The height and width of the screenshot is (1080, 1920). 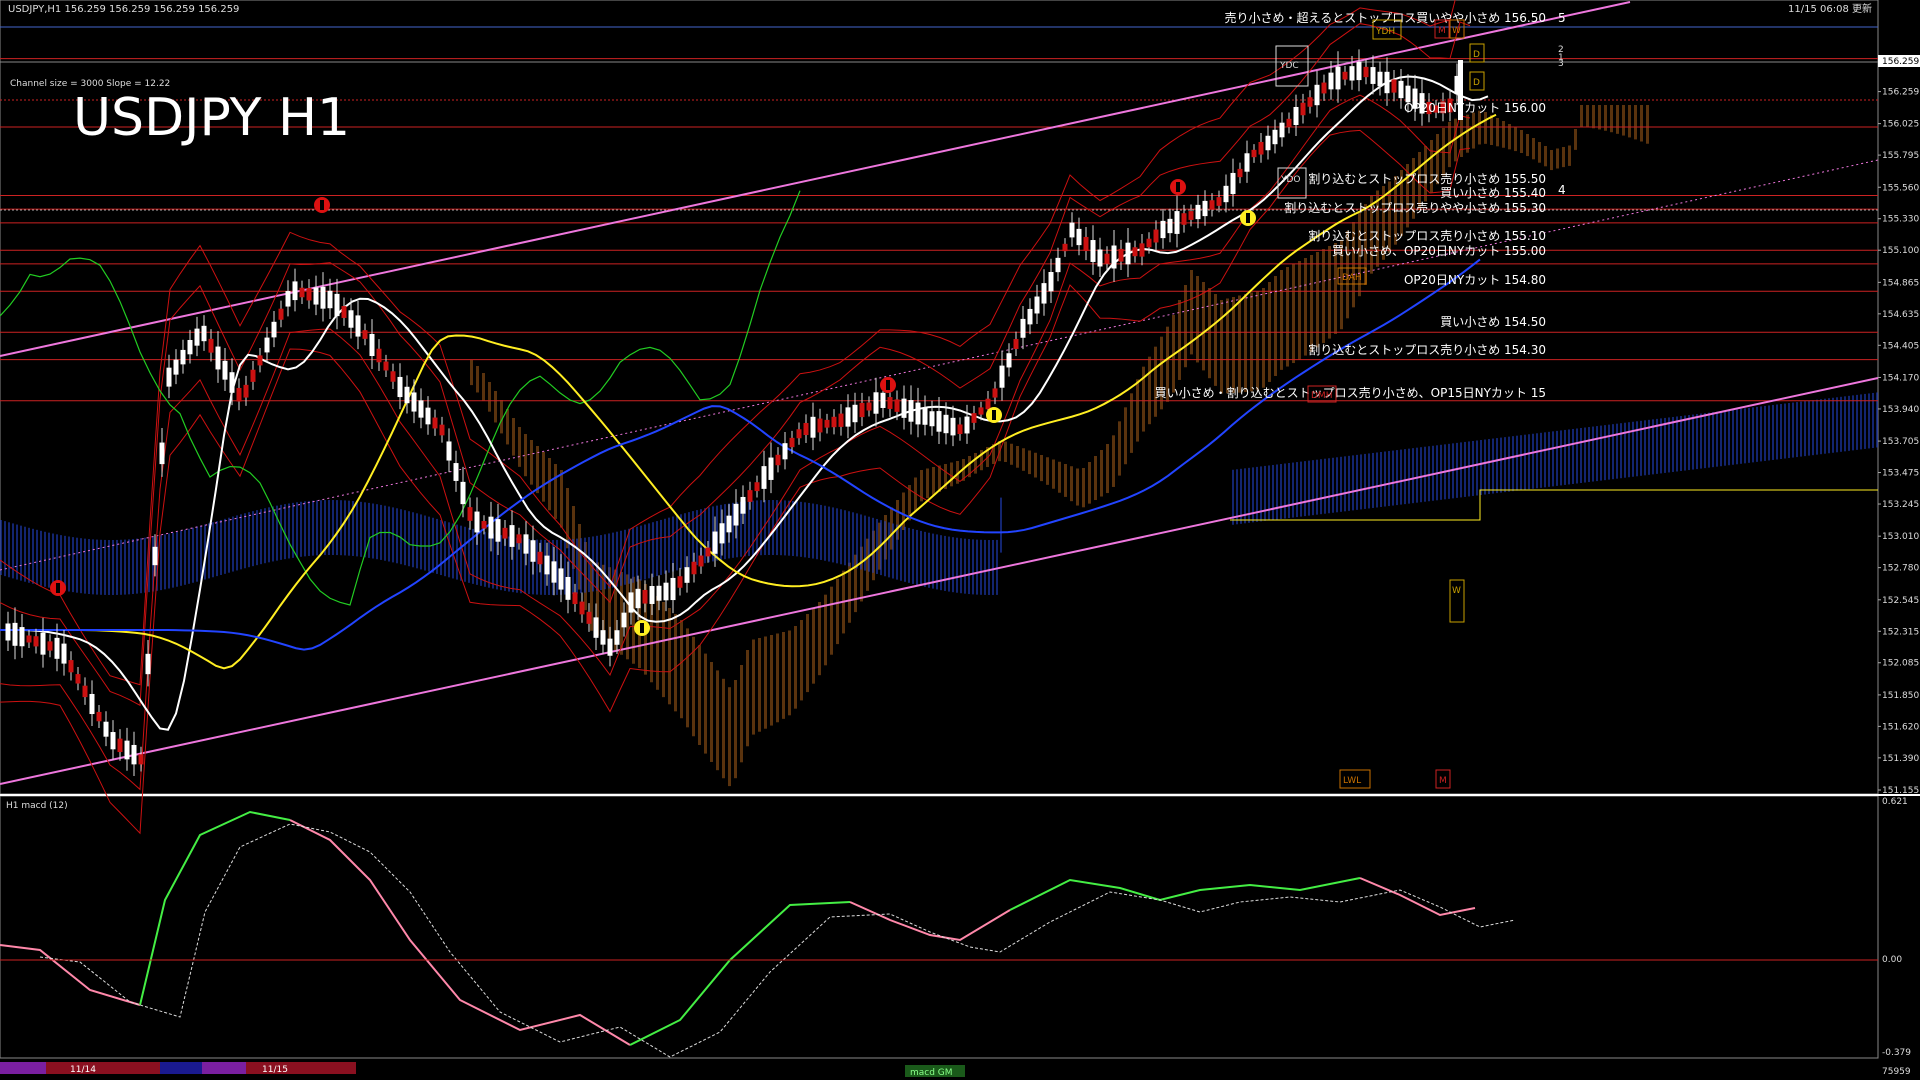 What do you see at coordinates (211, 118) in the screenshot?
I see `chart-big-title: USDJPY H1` at bounding box center [211, 118].